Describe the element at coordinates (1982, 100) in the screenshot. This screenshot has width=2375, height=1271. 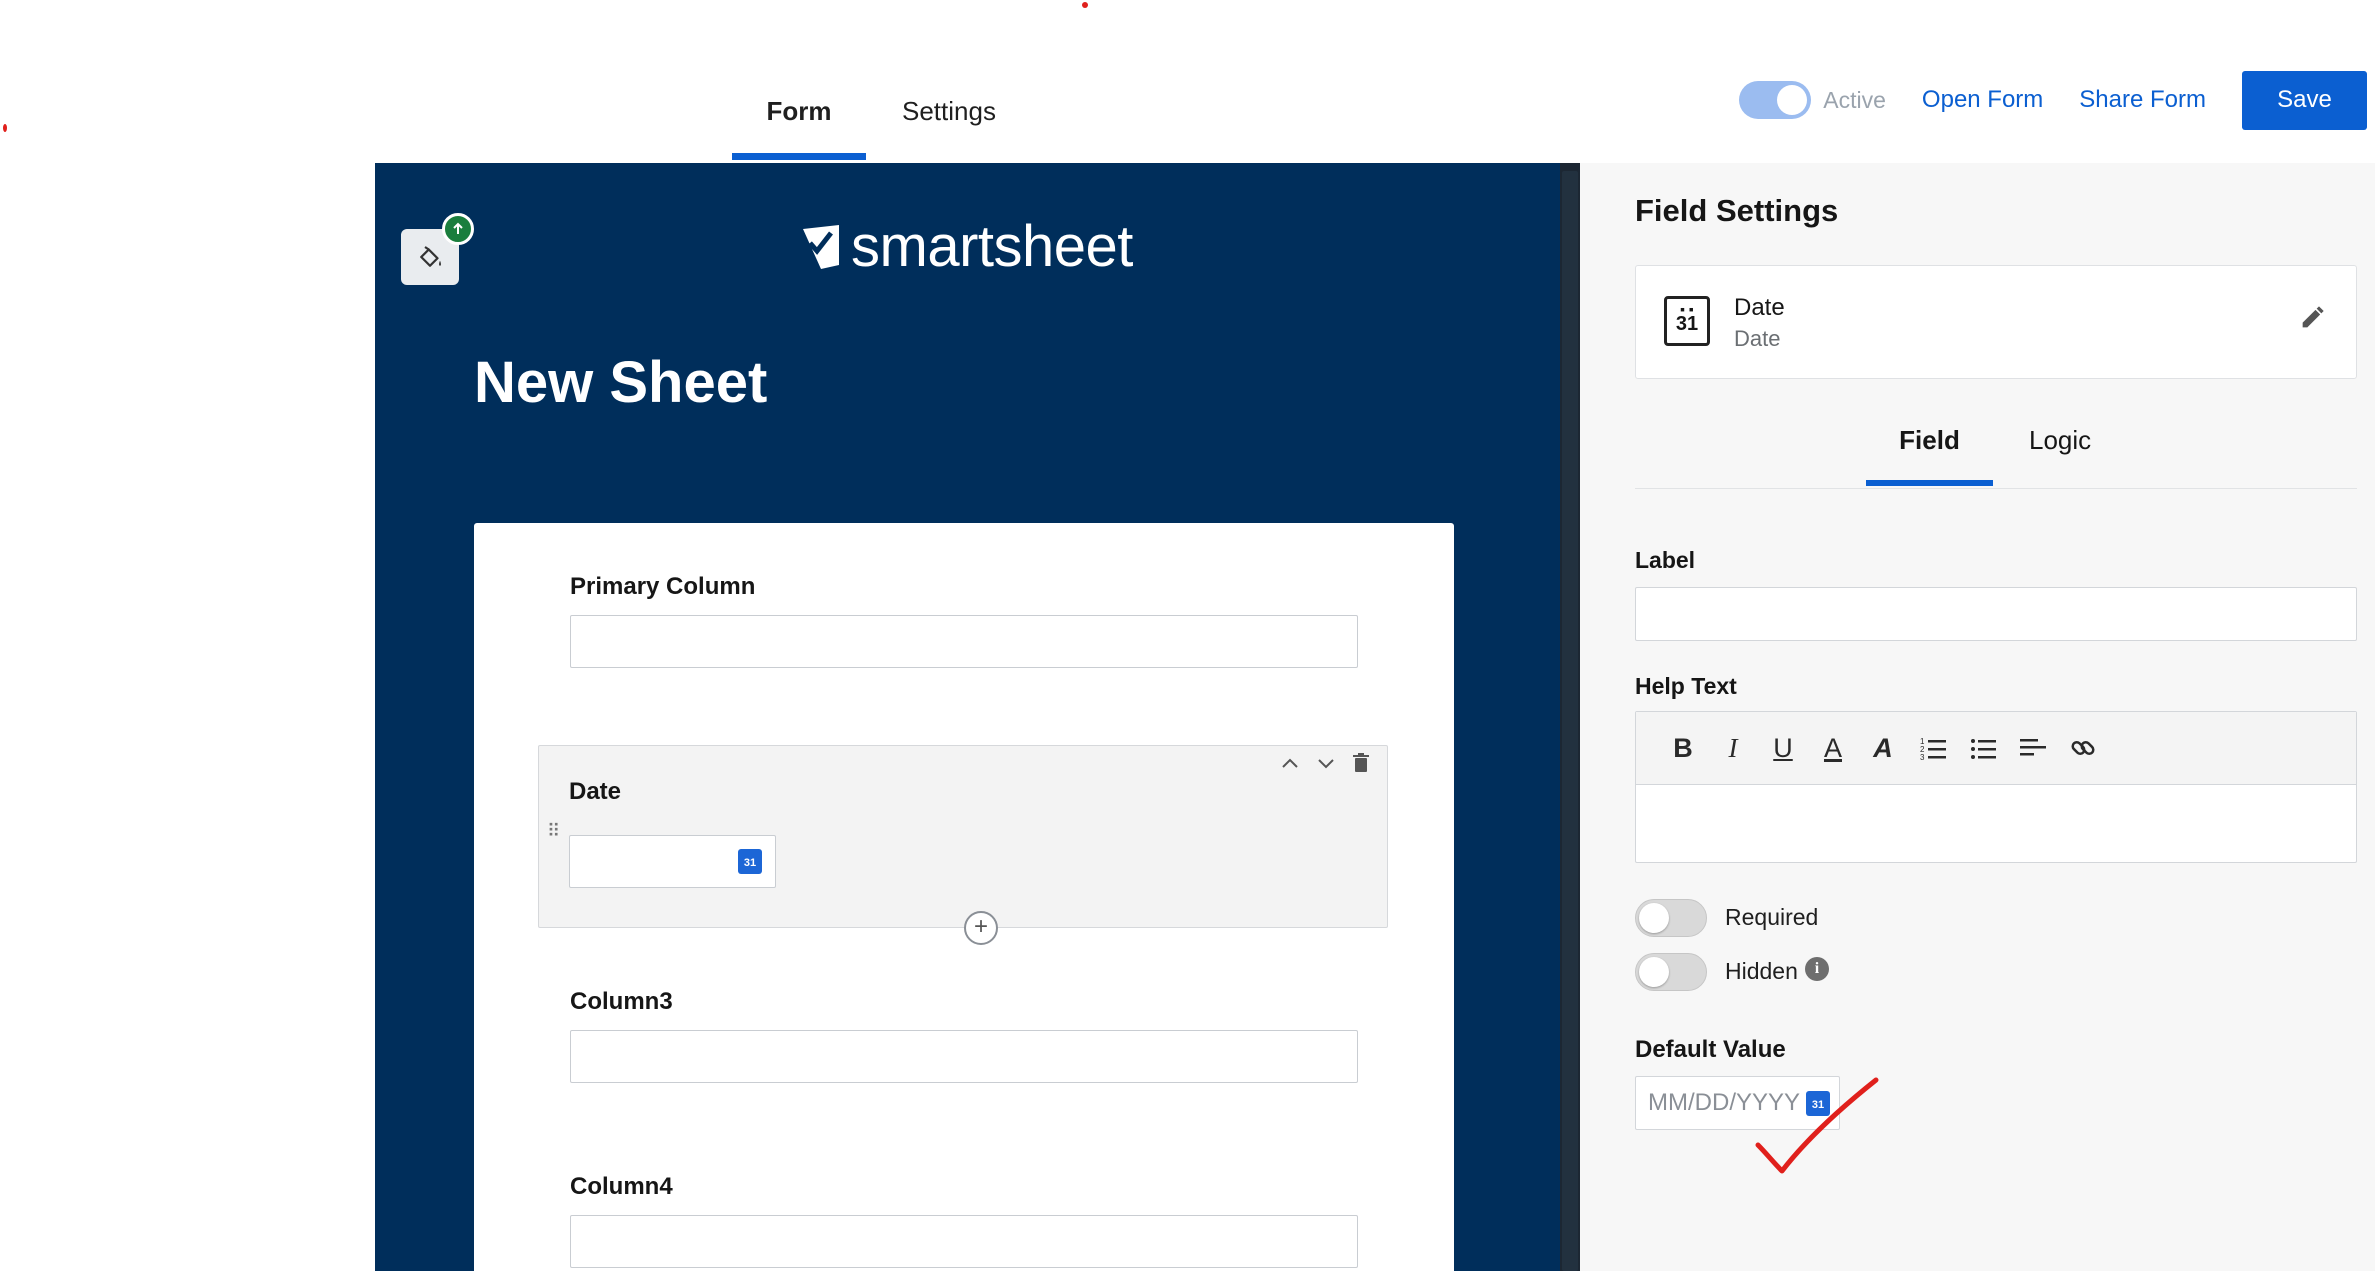
I see `open-form-link: Open Form` at that location.